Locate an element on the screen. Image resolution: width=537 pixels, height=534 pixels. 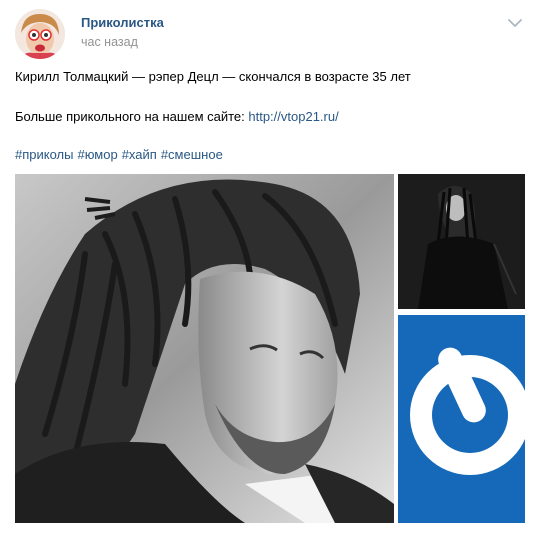
hashtag-smeshnoe: #смешное is located at coordinates (192, 154).